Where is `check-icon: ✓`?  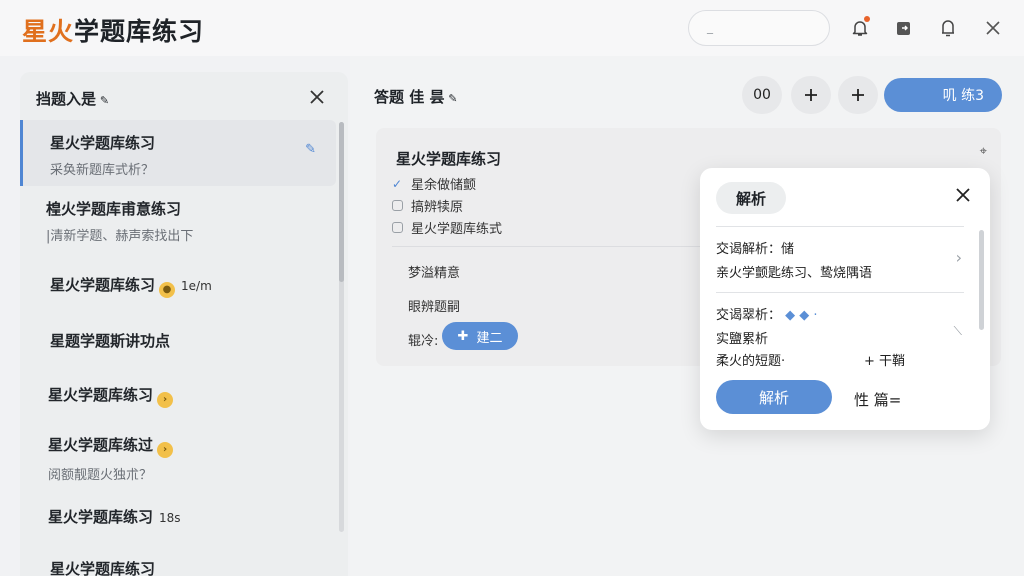 check-icon: ✓ is located at coordinates (397, 183).